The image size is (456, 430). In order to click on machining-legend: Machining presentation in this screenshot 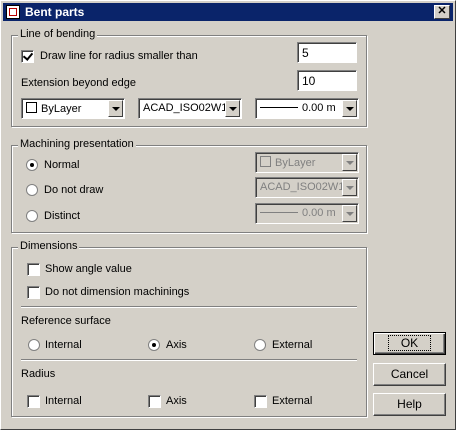, I will do `click(77, 144)`.